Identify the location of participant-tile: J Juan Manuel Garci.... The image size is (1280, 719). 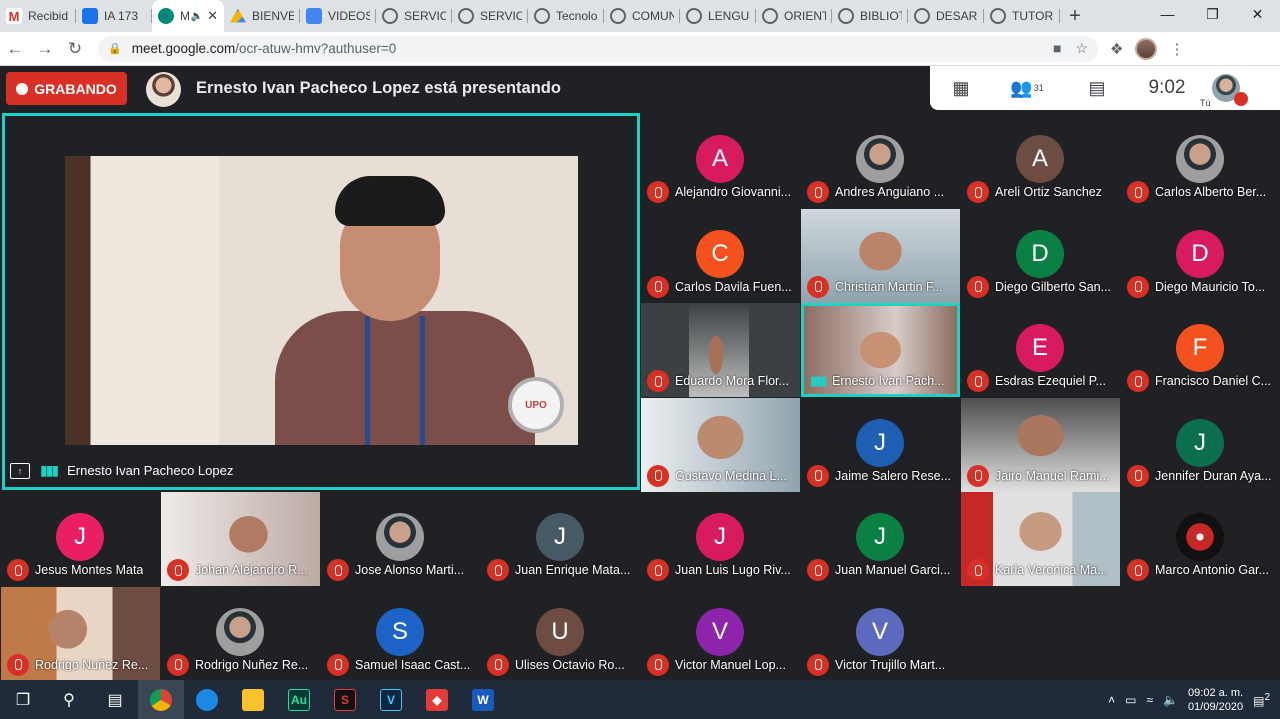
(880, 539).